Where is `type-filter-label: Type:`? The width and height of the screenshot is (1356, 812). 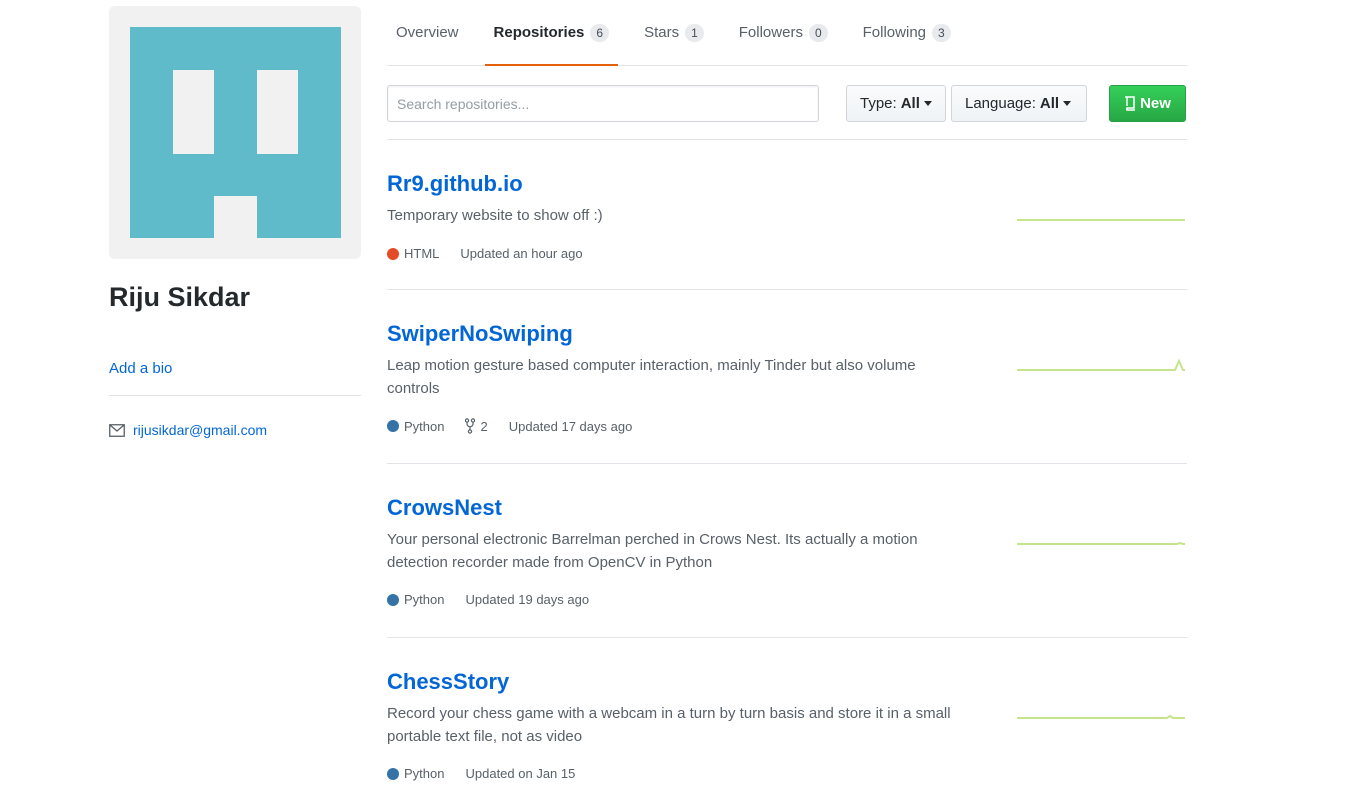
type-filter-label: Type: is located at coordinates (878, 103).